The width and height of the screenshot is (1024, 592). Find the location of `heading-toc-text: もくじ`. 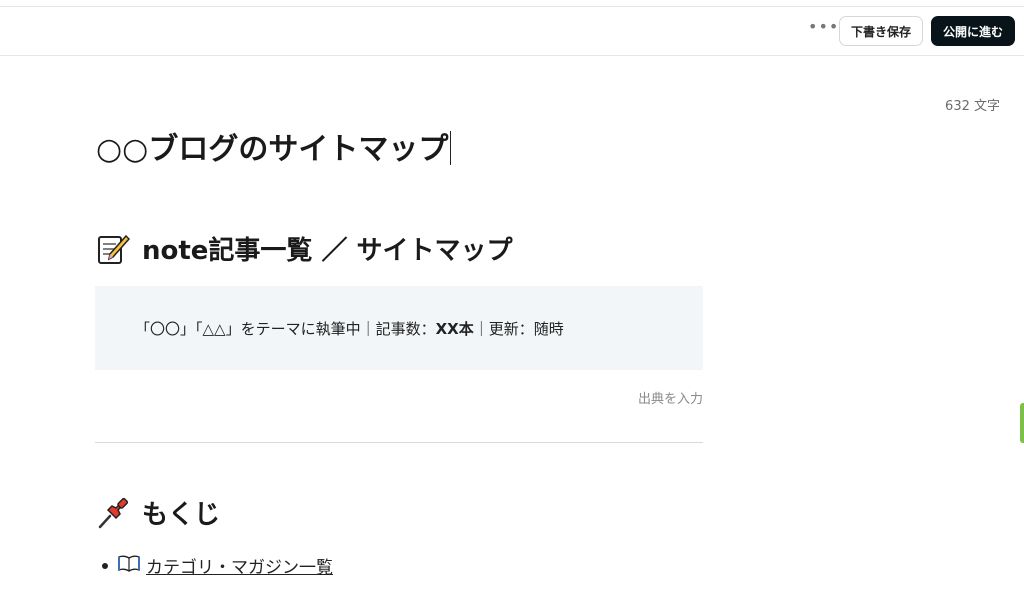

heading-toc-text: もくじ is located at coordinates (181, 515).